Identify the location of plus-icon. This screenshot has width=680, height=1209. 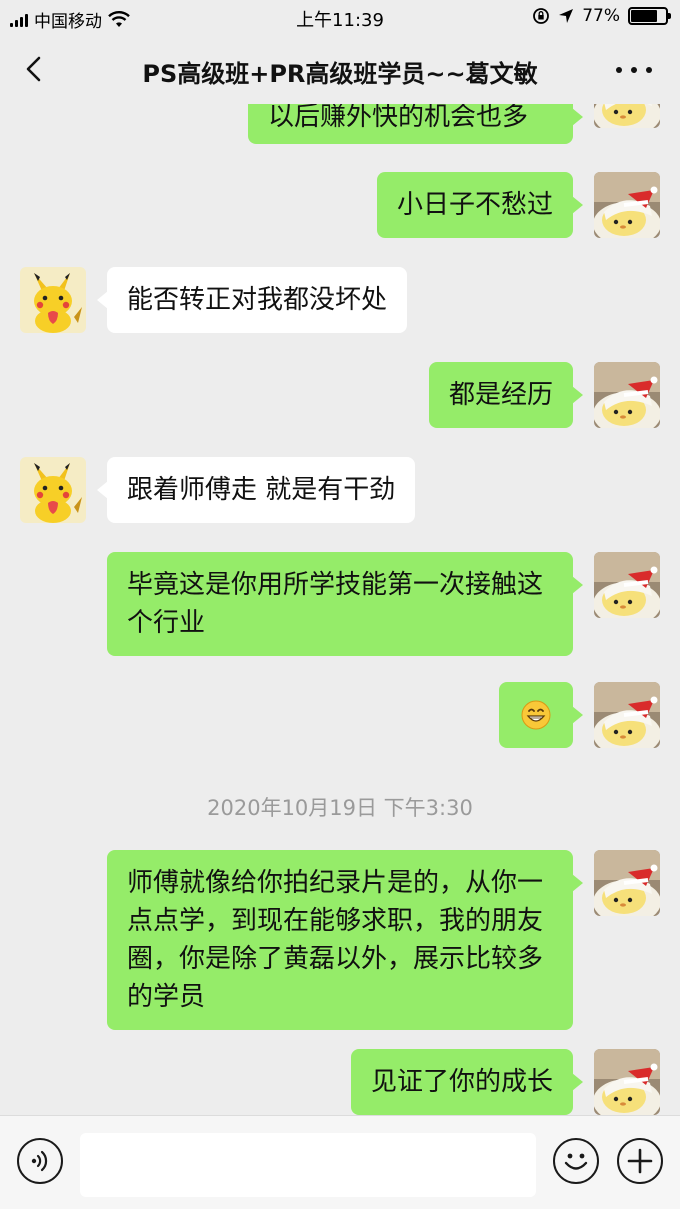
(640, 1161).